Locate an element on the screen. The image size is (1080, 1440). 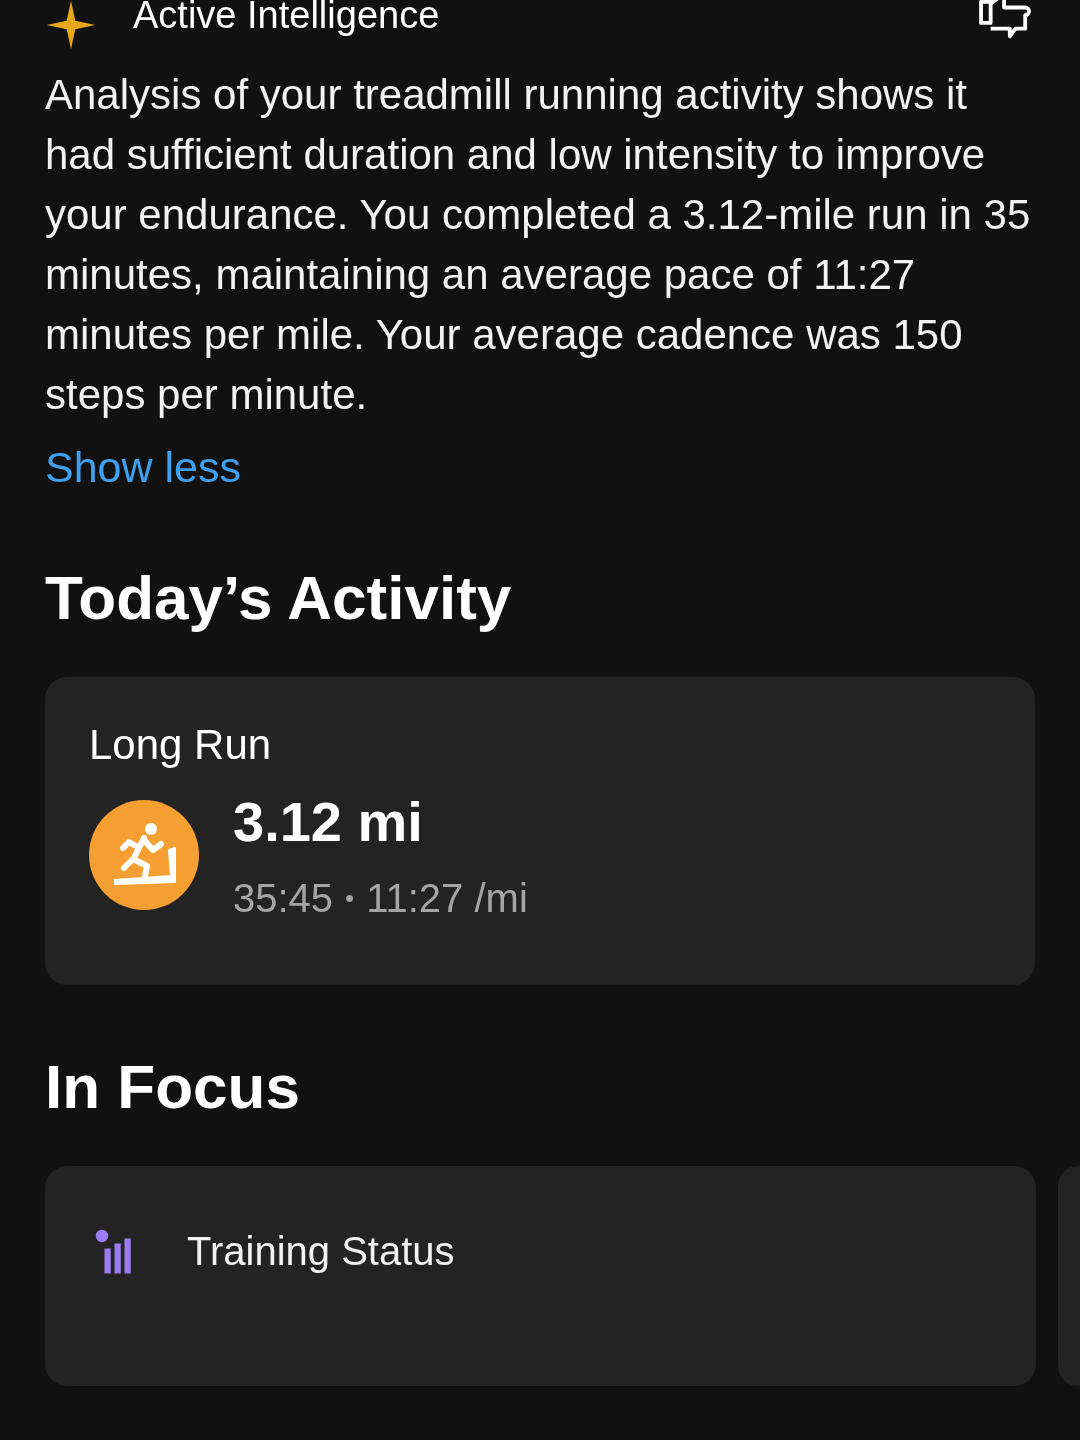
focus-card: Training Status is located at coordinates (540, 1276).